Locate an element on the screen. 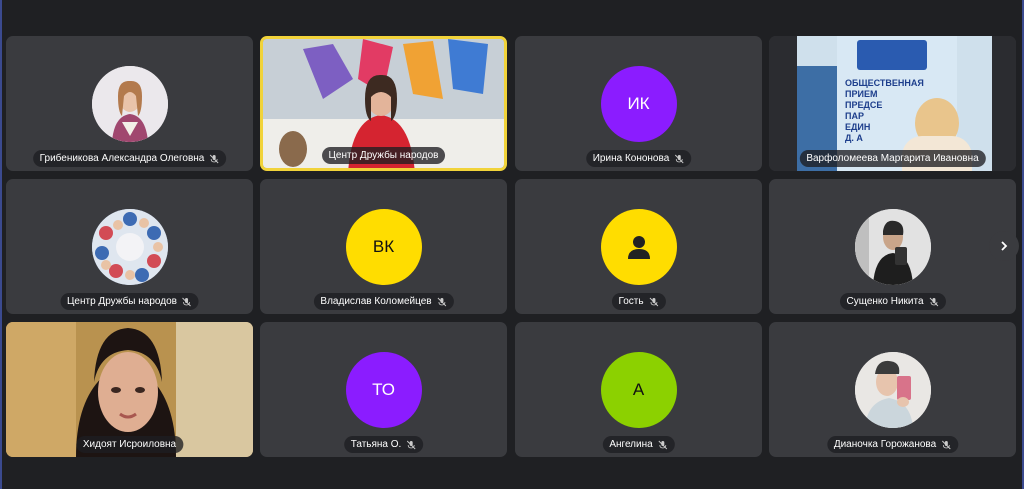  participant-name: Ирина Кононова is located at coordinates (631, 158).